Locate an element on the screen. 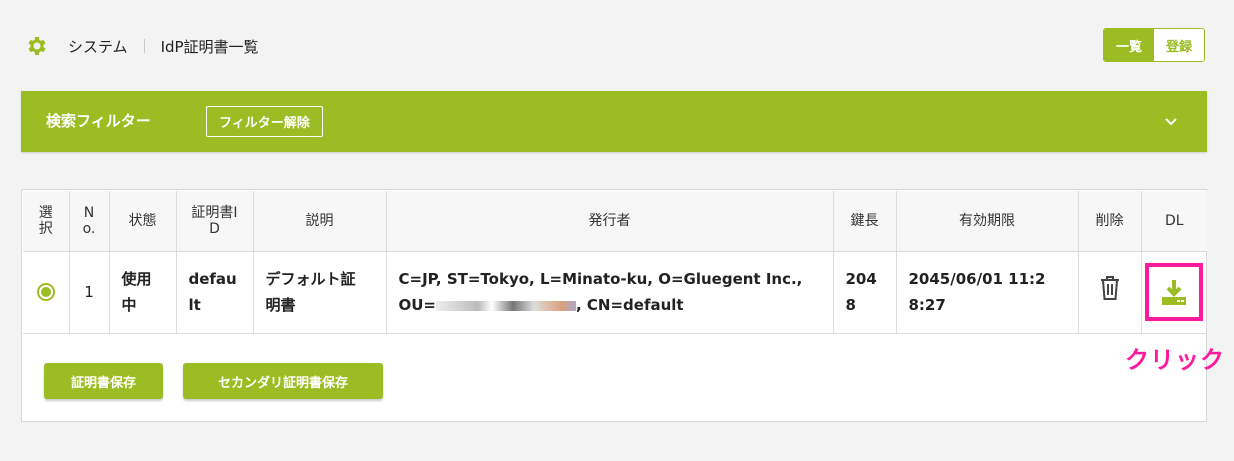  column-header-delete: 削除 is located at coordinates (1110, 221).